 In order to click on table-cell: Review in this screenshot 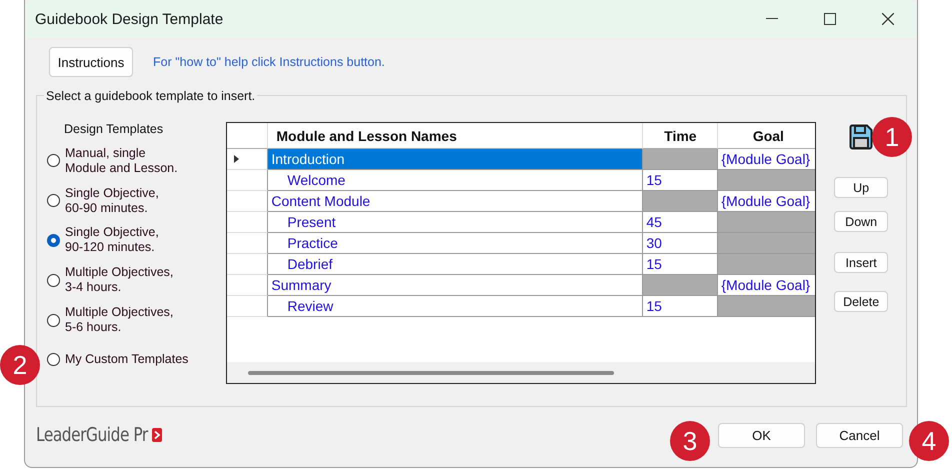, I will do `click(456, 306)`.